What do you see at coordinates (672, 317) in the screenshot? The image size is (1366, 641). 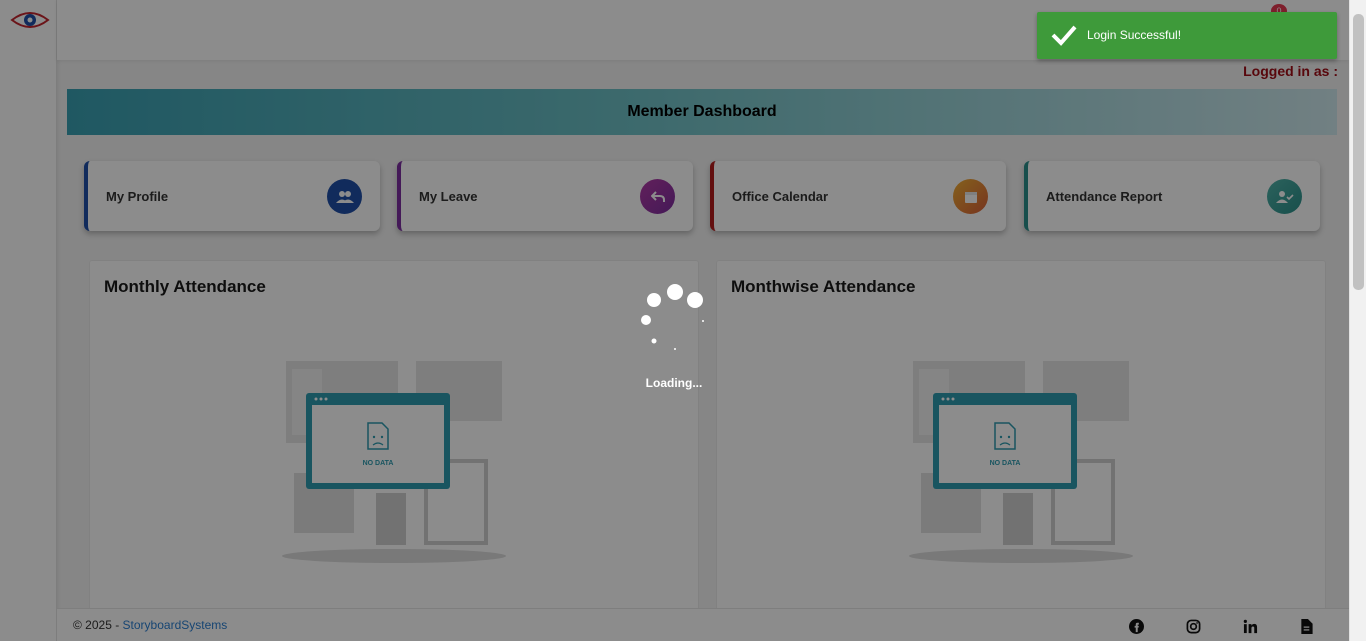 I see `loading-spinner-icon` at bounding box center [672, 317].